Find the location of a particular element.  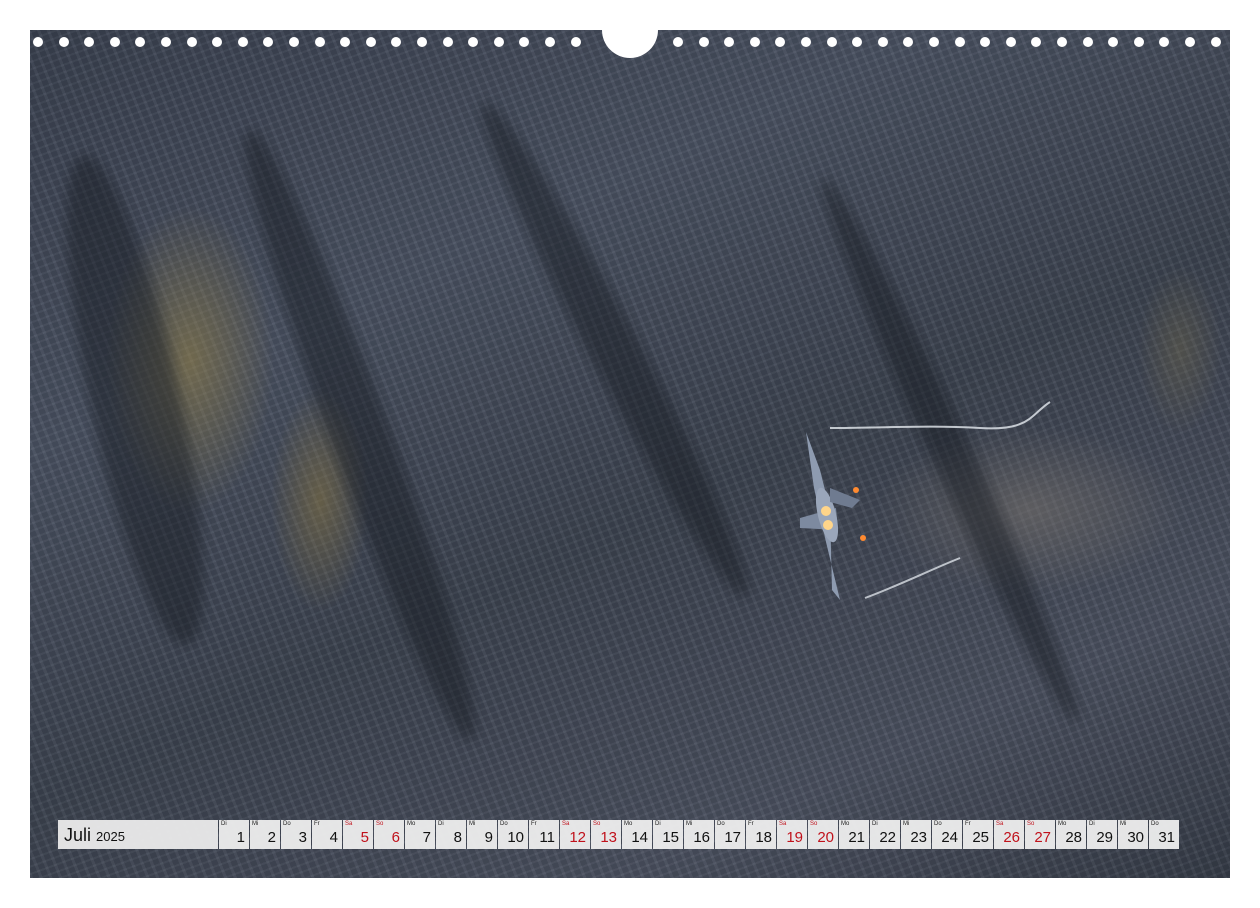

day-number: 1 is located at coordinates (240, 837).